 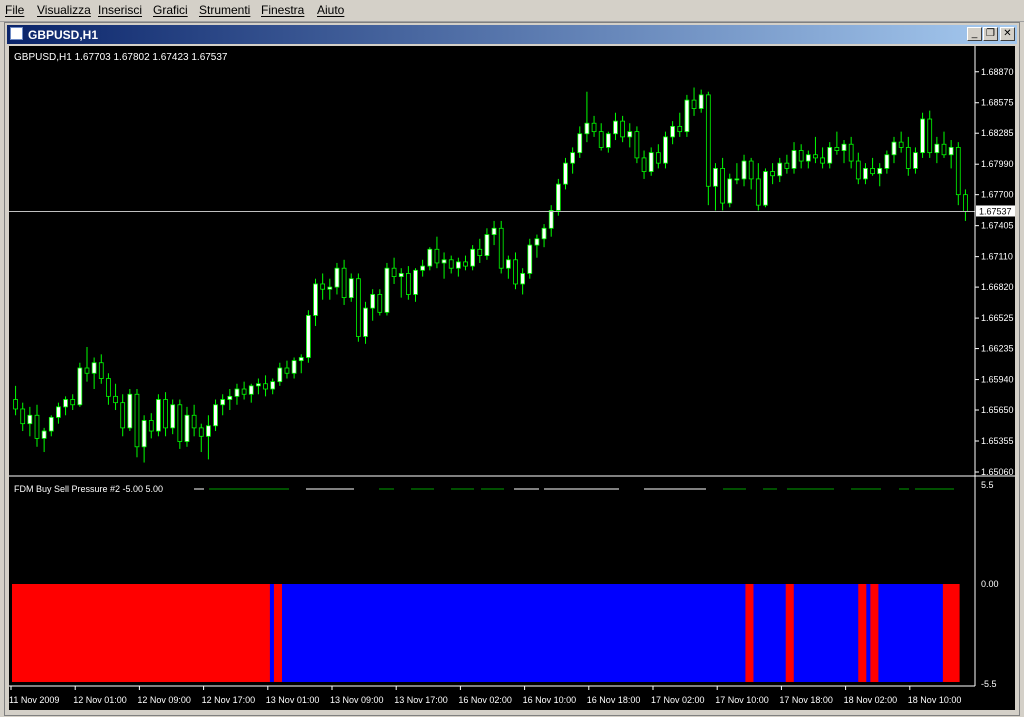 What do you see at coordinates (120, 10) in the screenshot?
I see `menu-inserisci: Inserisci` at bounding box center [120, 10].